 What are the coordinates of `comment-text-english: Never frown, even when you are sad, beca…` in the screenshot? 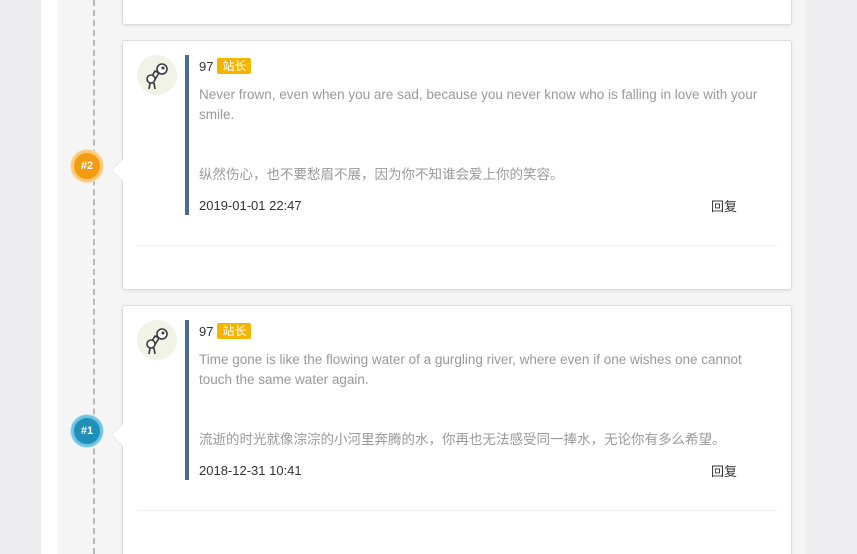 It's located at (478, 104).